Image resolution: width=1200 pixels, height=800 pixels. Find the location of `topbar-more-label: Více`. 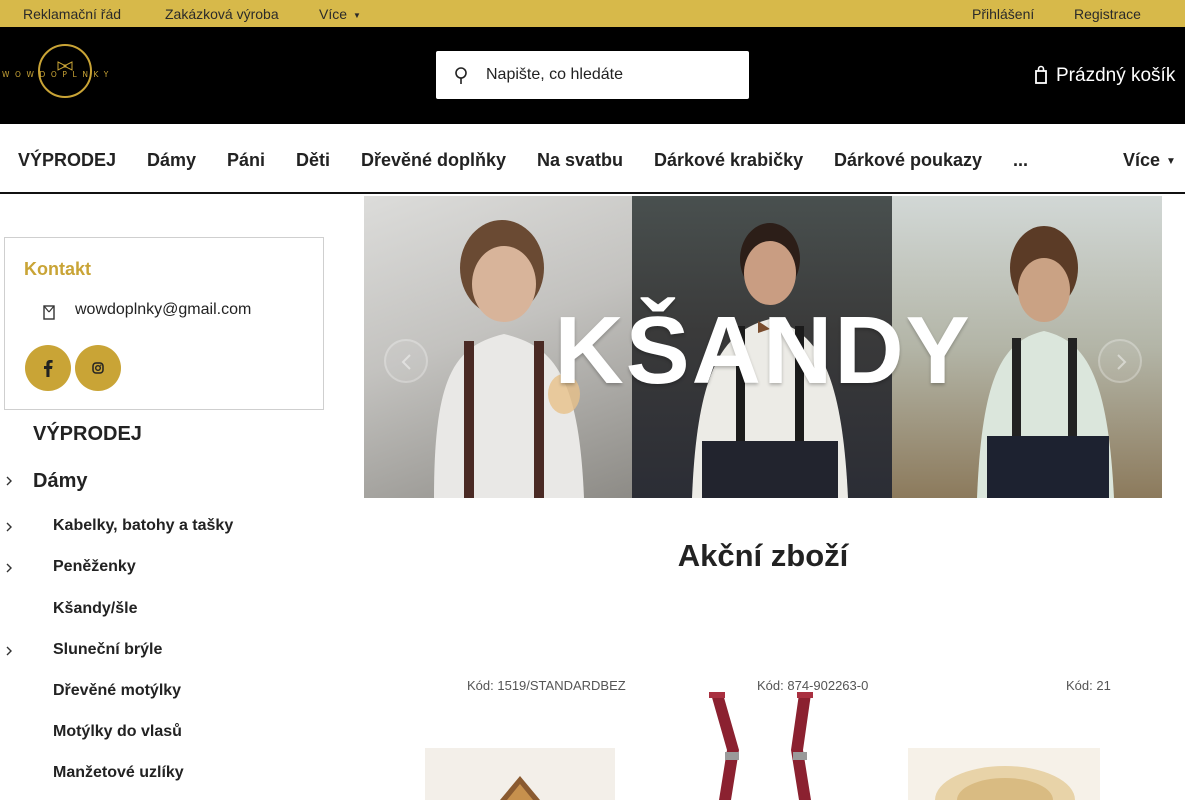

topbar-more-label: Více is located at coordinates (333, 14).